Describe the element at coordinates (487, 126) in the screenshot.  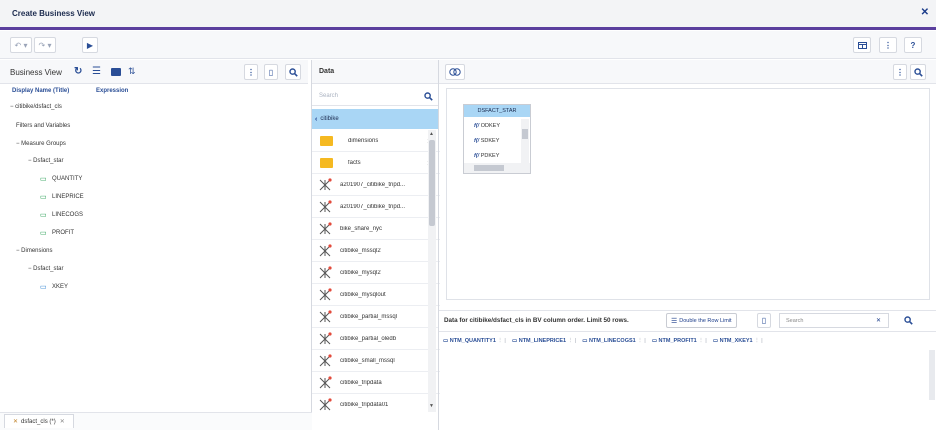
I see `table-field: f(/ ODKEY` at that location.